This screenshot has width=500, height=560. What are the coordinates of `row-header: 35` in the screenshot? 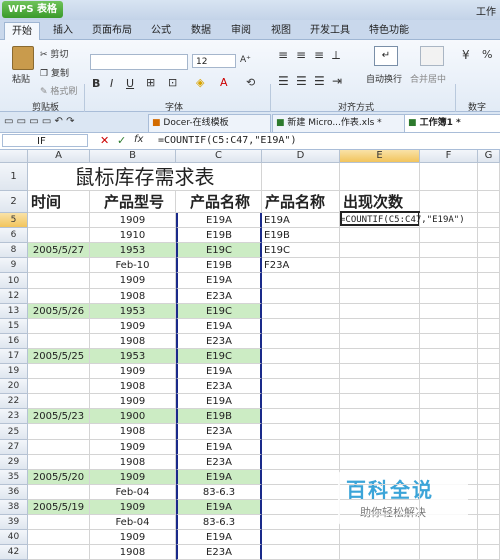 It's located at (14, 477).